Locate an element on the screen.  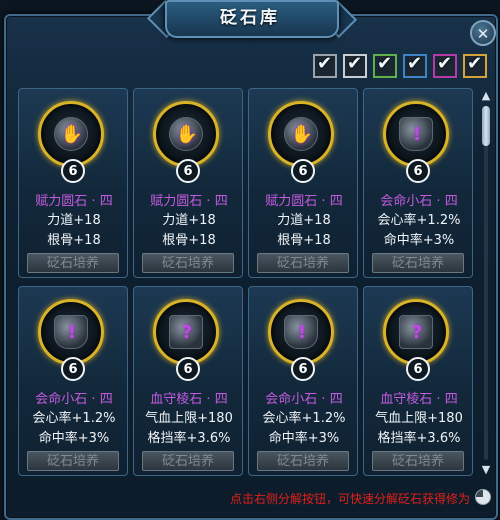
window-title: 砭石库 is located at coordinates (250, 18).